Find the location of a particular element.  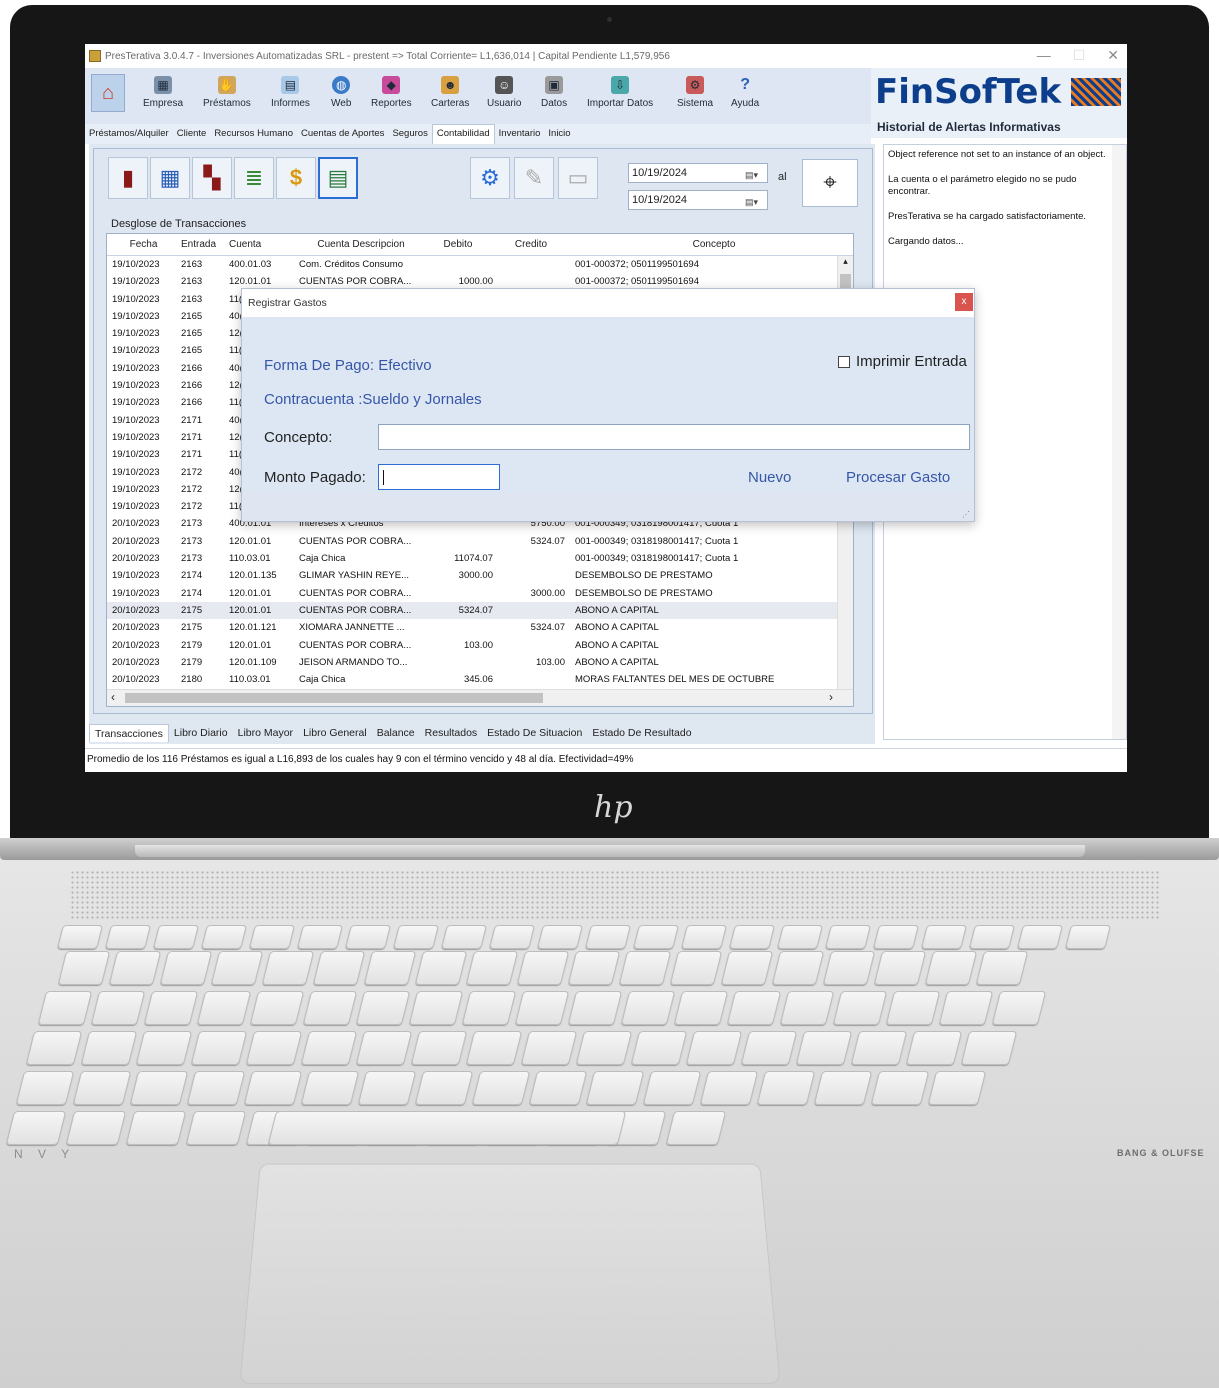

date-from-input: 10/19/2024 ▤▾ is located at coordinates (698, 173).